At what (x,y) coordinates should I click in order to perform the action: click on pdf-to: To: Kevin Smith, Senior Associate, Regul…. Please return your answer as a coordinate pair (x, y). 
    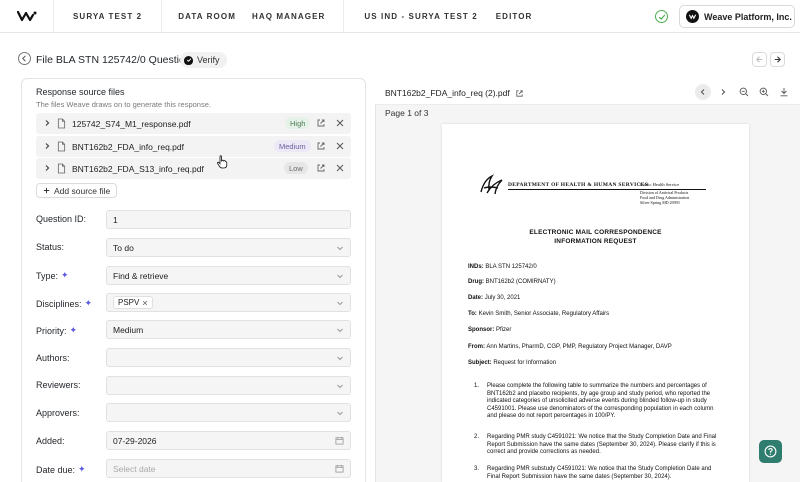
    Looking at the image, I should click on (539, 314).